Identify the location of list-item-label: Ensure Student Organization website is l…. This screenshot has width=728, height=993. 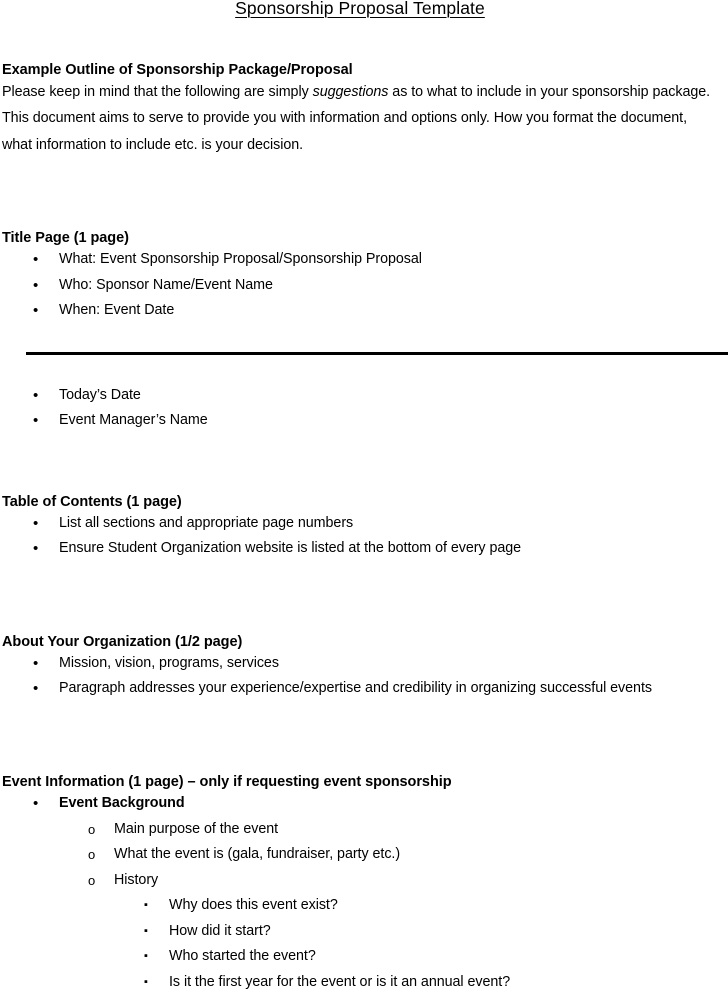
(290, 548).